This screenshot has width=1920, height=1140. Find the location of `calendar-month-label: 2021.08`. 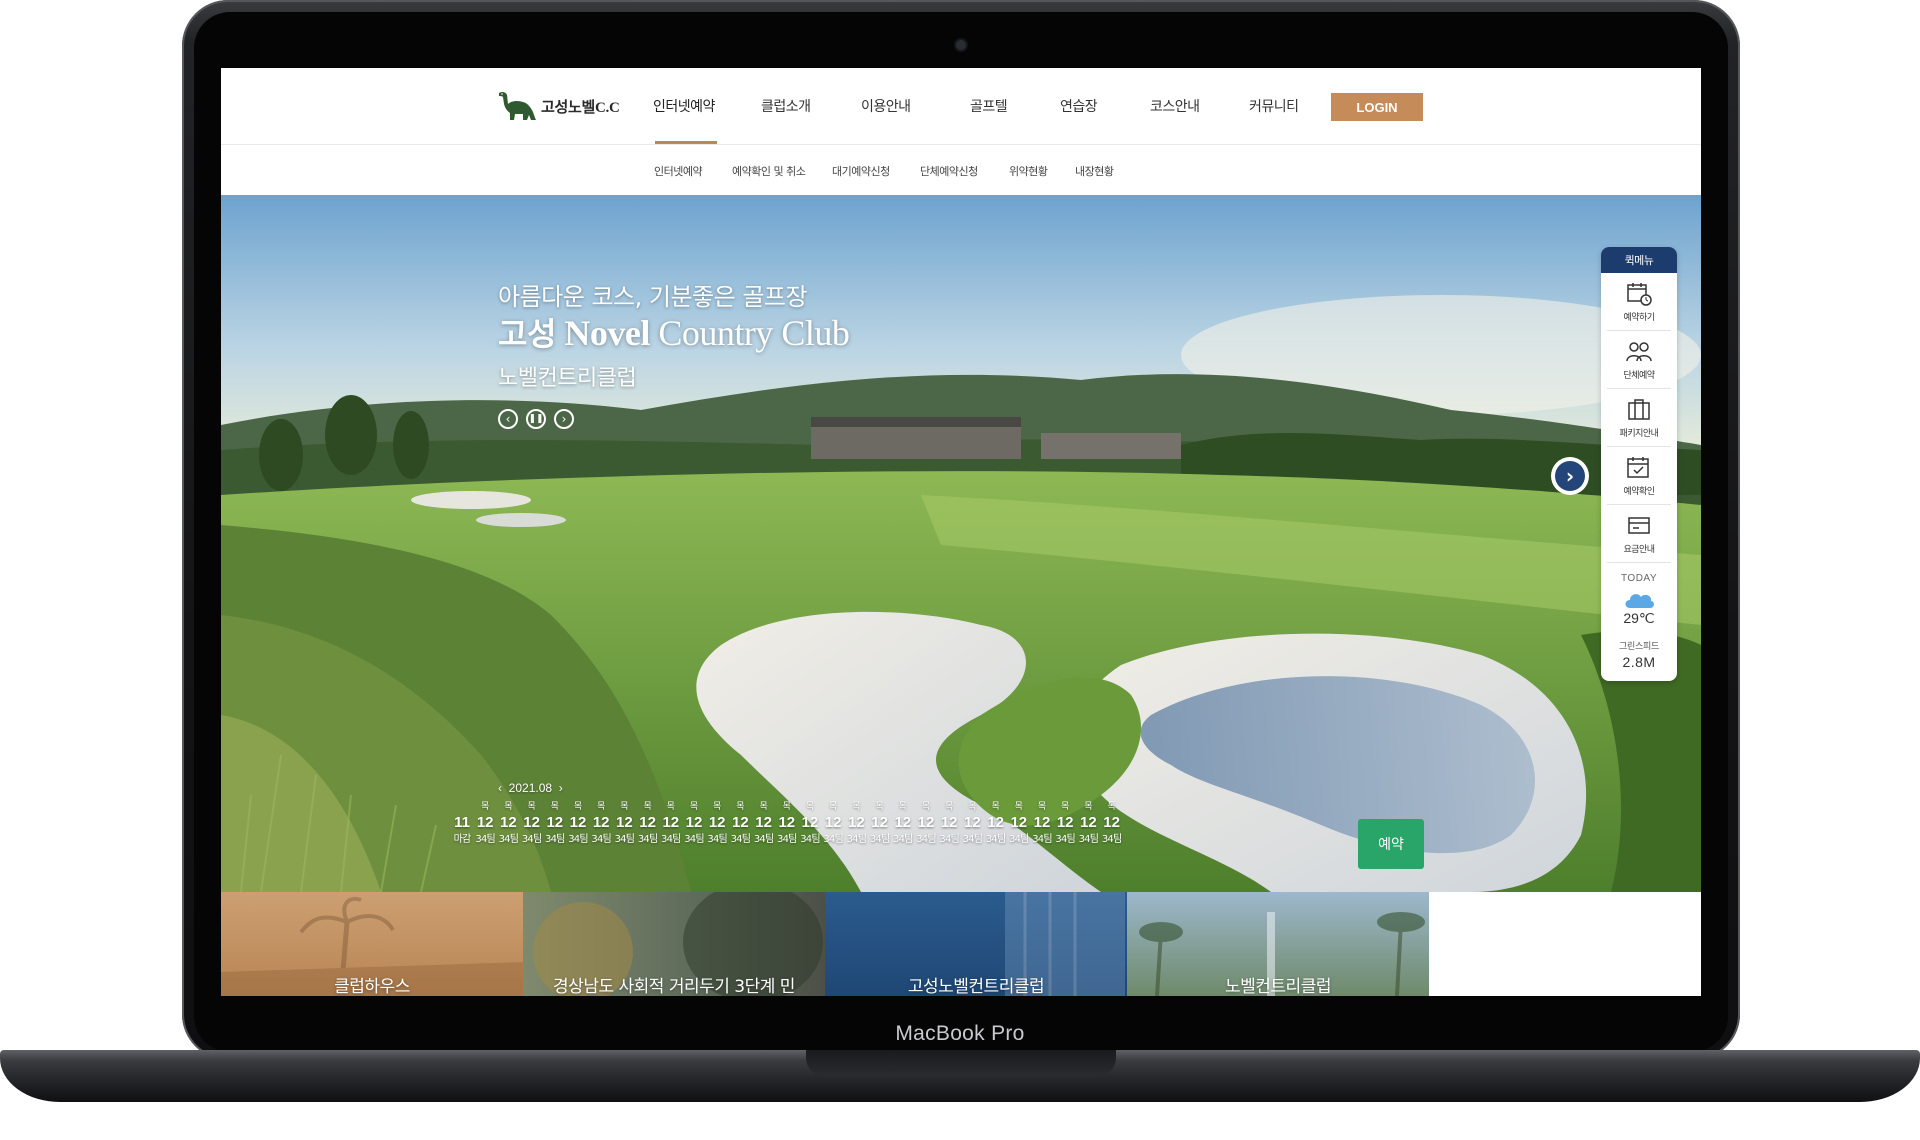

calendar-month-label: 2021.08 is located at coordinates (530, 788).